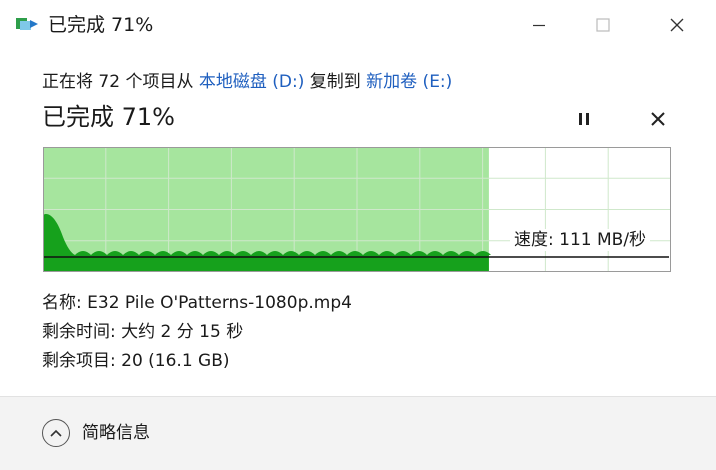 The image size is (716, 470). What do you see at coordinates (136, 361) in the screenshot?
I see `items-remaining: 剩余项目: 20 (16.1 GB)` at bounding box center [136, 361].